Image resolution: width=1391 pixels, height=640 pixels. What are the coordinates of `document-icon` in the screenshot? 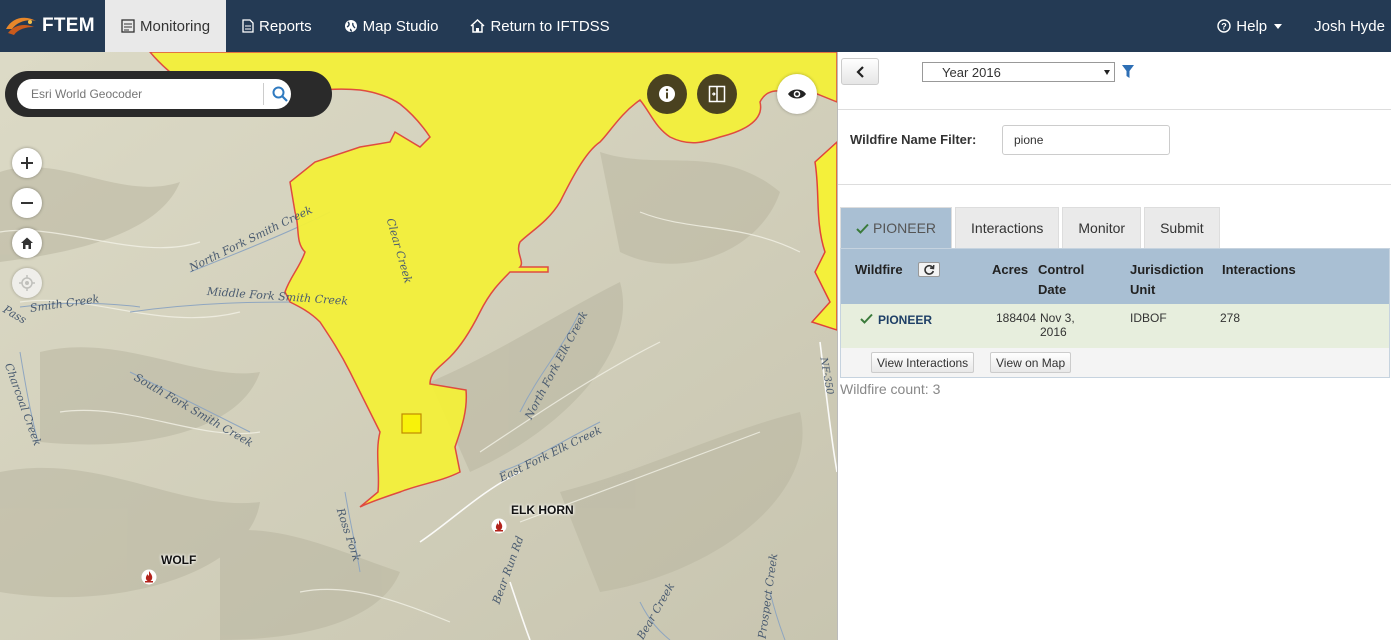 It's located at (248, 26).